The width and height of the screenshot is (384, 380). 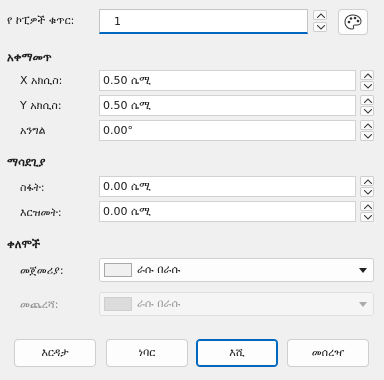 I want to click on height-decrement-button, so click(x=367, y=217).